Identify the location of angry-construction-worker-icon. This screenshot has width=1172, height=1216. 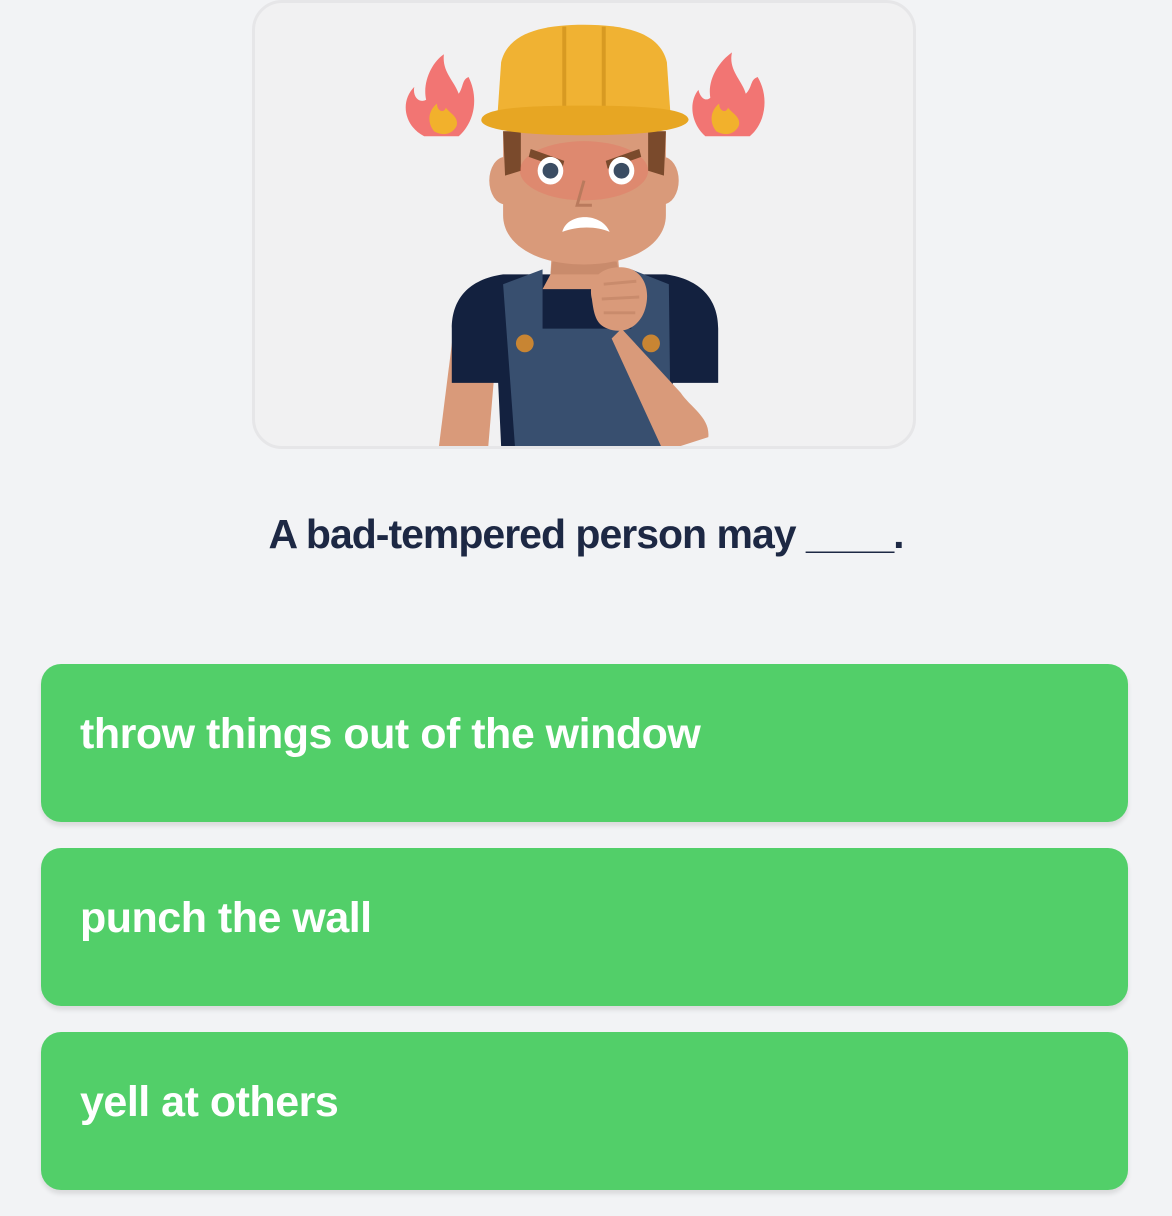
(585, 235).